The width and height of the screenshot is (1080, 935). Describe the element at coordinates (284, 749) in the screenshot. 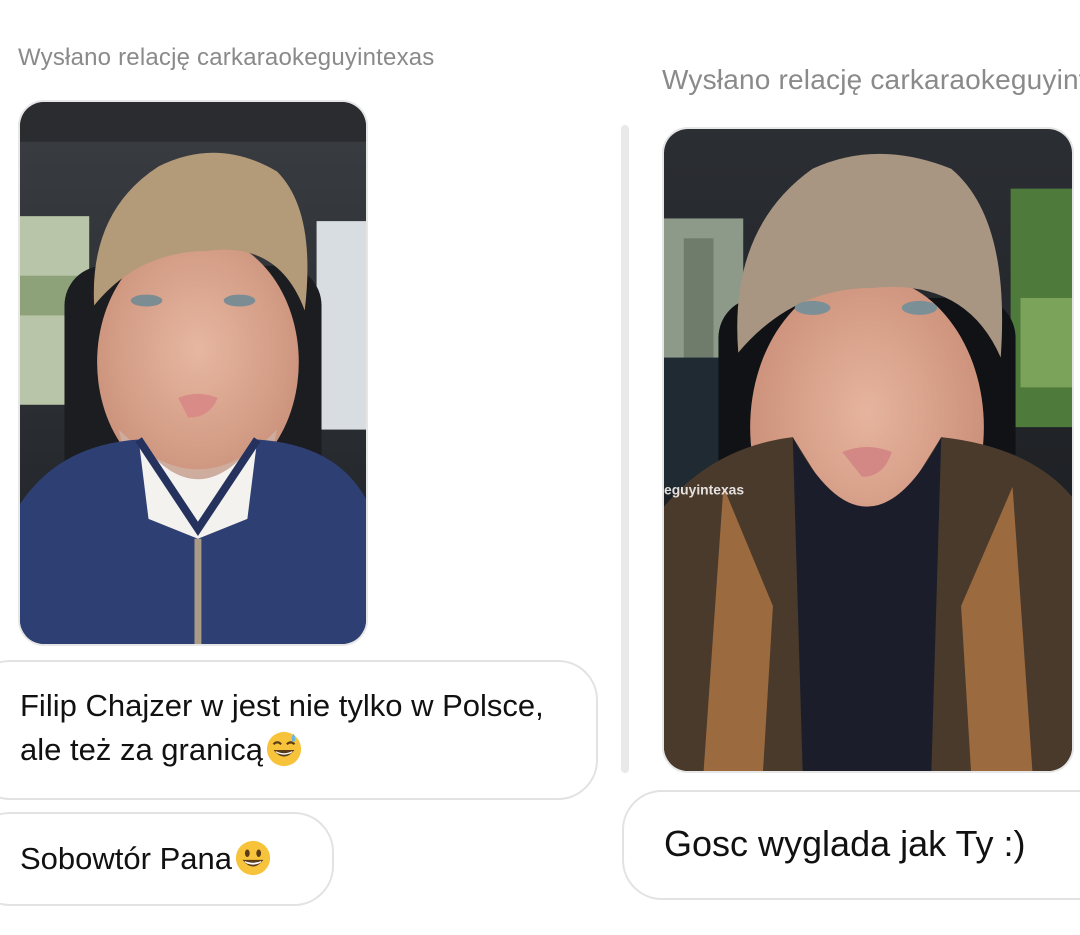

I see `grinning-sweat-emoji-icon` at that location.